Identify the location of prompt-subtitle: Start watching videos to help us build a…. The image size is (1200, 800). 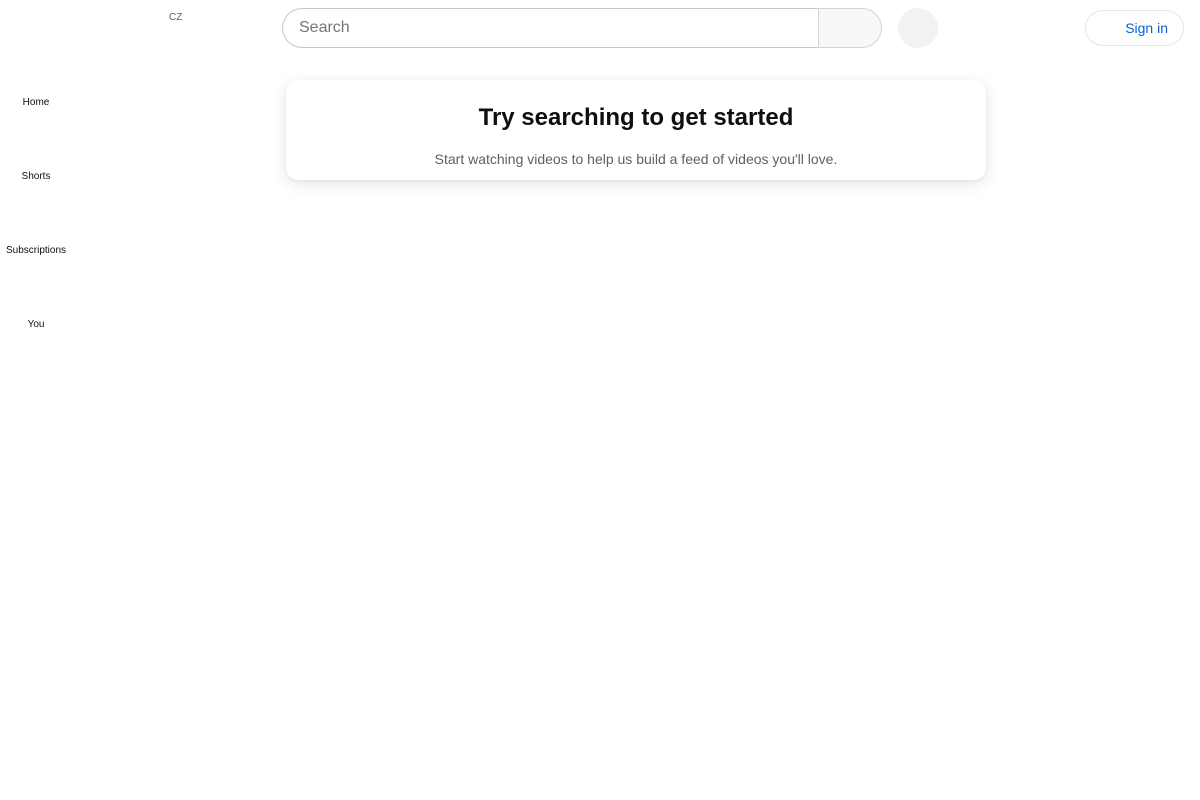
(636, 159).